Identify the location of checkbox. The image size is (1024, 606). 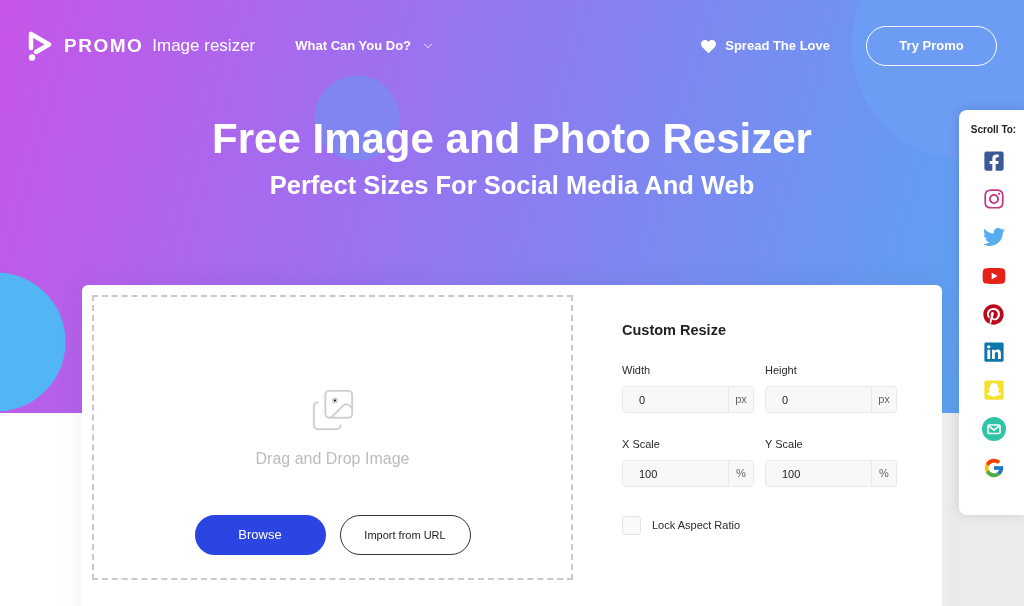
(631, 525).